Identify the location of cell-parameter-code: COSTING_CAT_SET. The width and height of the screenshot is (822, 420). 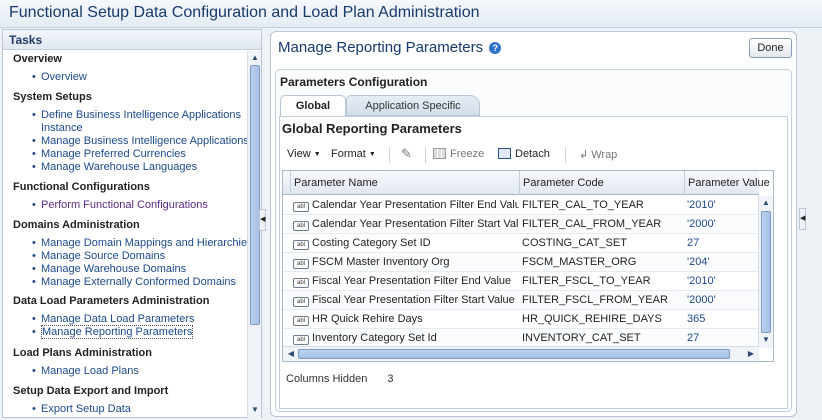
(574, 243).